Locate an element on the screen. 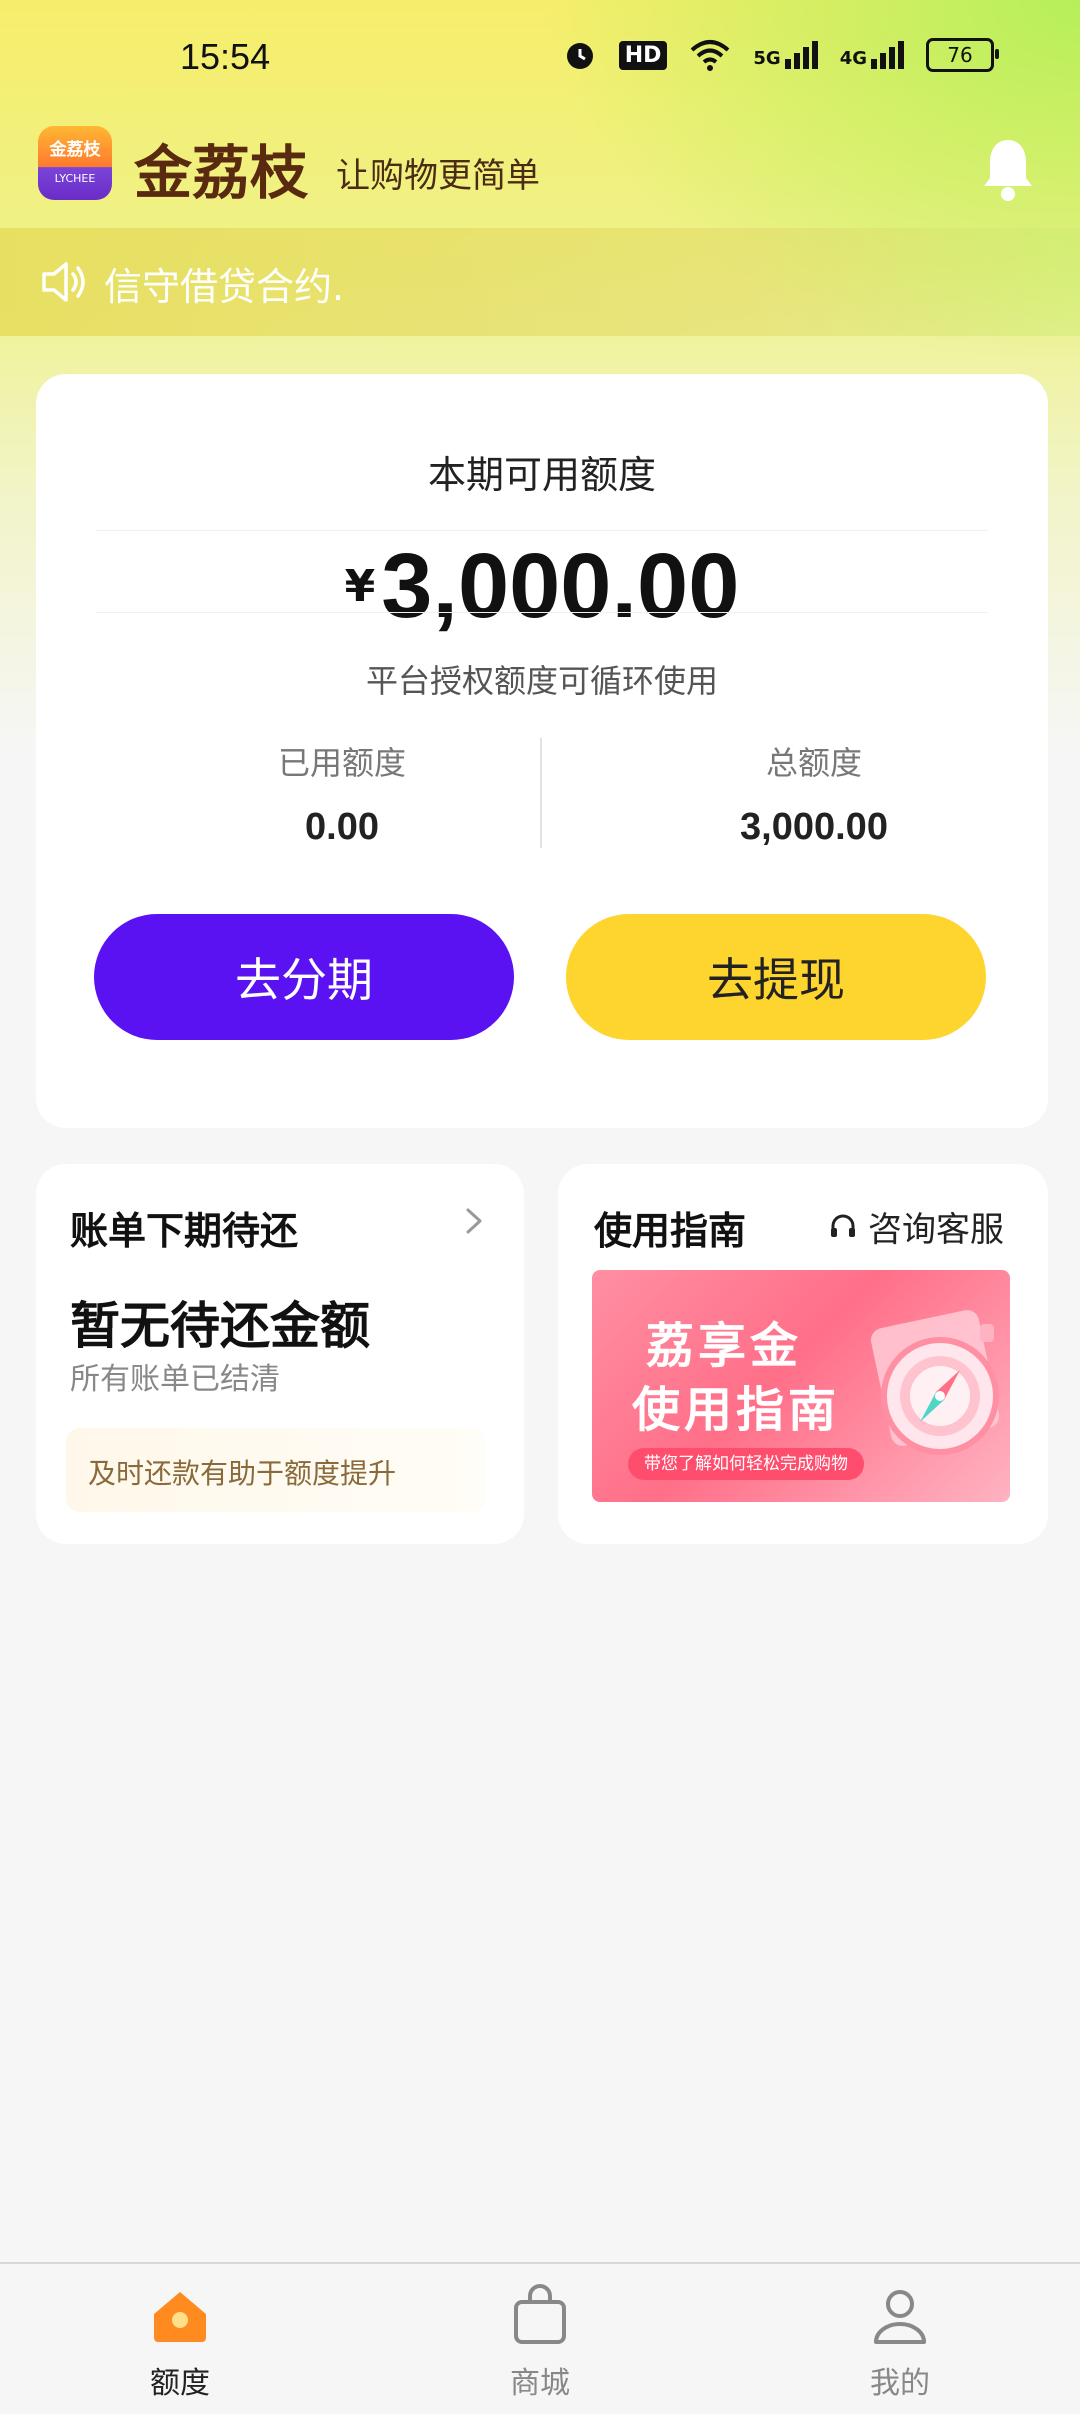  bottom-tab-bar: 额度 商城 我的 is located at coordinates (540, 2338).